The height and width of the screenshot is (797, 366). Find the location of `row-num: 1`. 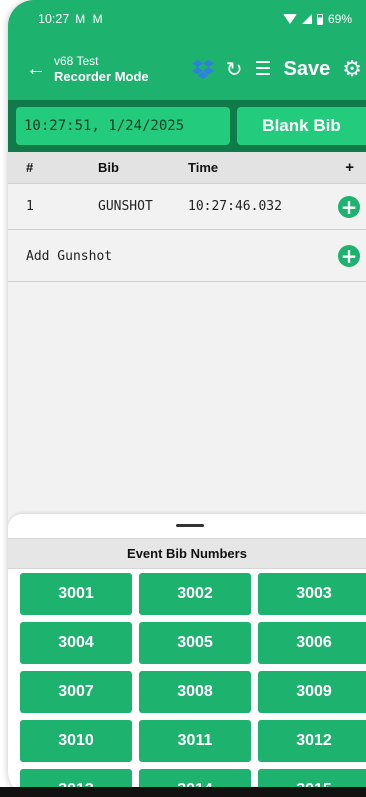

row-num: 1 is located at coordinates (30, 206).